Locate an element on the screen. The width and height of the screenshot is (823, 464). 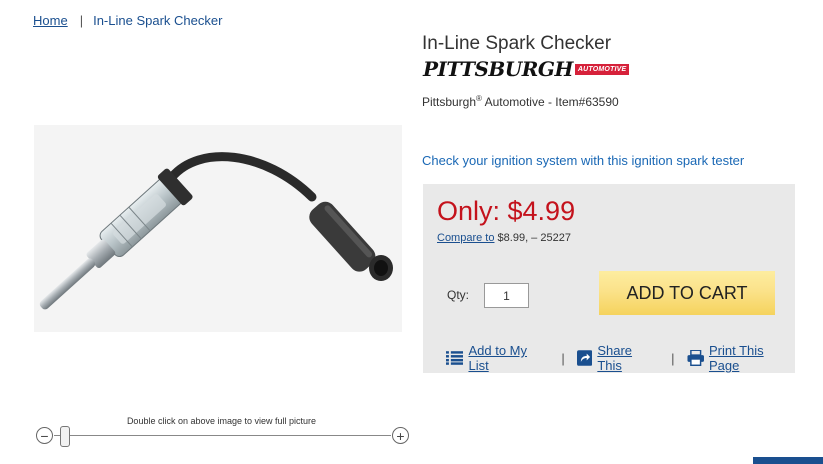
add-to-list-label: Add to My List is located at coordinates (497, 358).